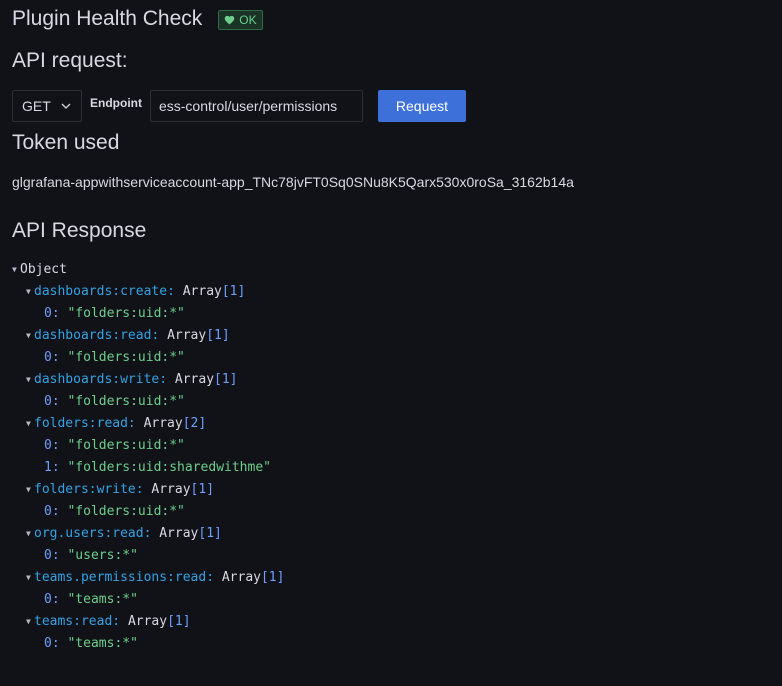 The height and width of the screenshot is (686, 782). I want to click on status-badge-label: OK, so click(248, 20).